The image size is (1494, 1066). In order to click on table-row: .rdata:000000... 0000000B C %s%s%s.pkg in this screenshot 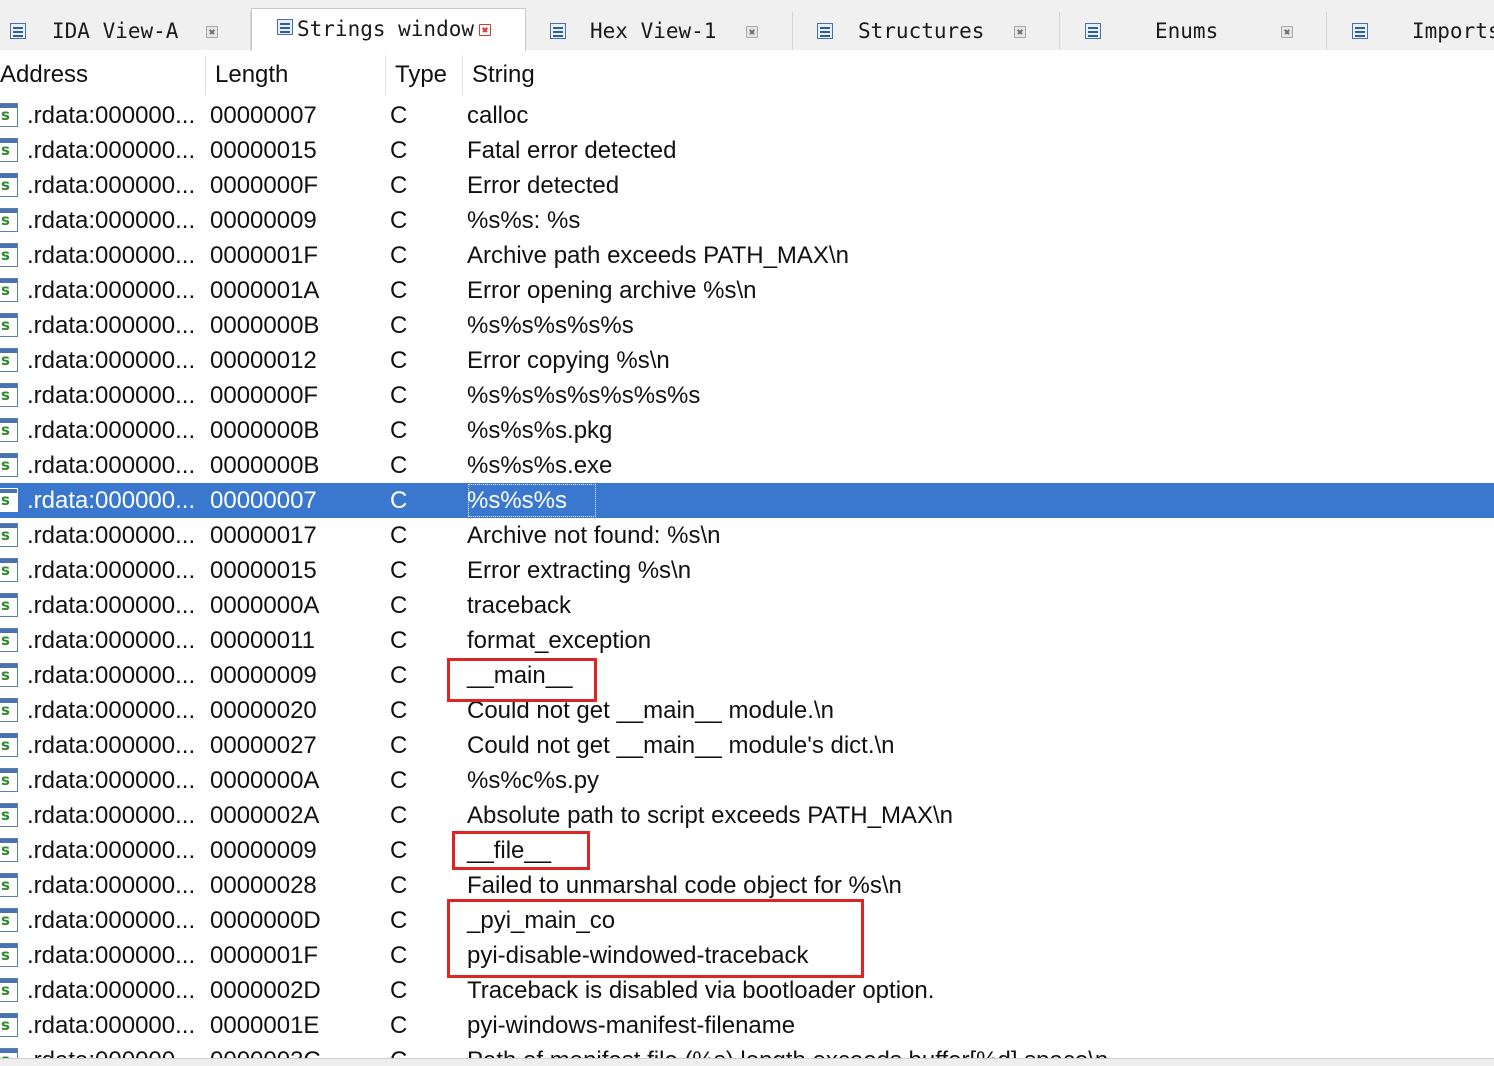, I will do `click(747, 430)`.